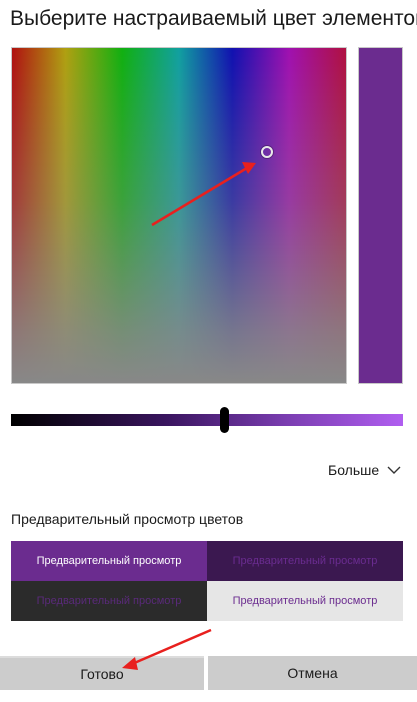 This screenshot has height=702, width=417. Describe the element at coordinates (354, 470) in the screenshot. I see `more-label: Больше` at that location.